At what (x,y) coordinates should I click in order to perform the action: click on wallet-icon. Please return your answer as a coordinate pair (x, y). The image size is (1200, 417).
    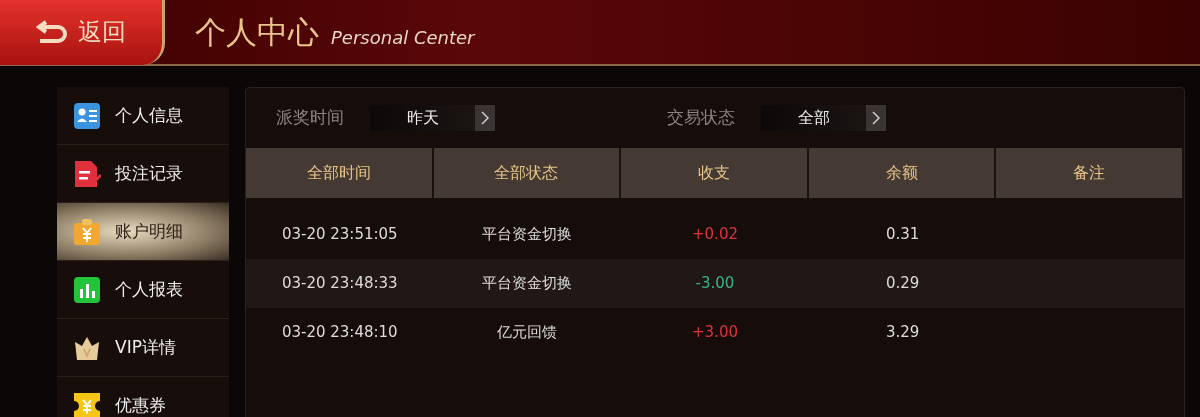
    Looking at the image, I should click on (87, 231).